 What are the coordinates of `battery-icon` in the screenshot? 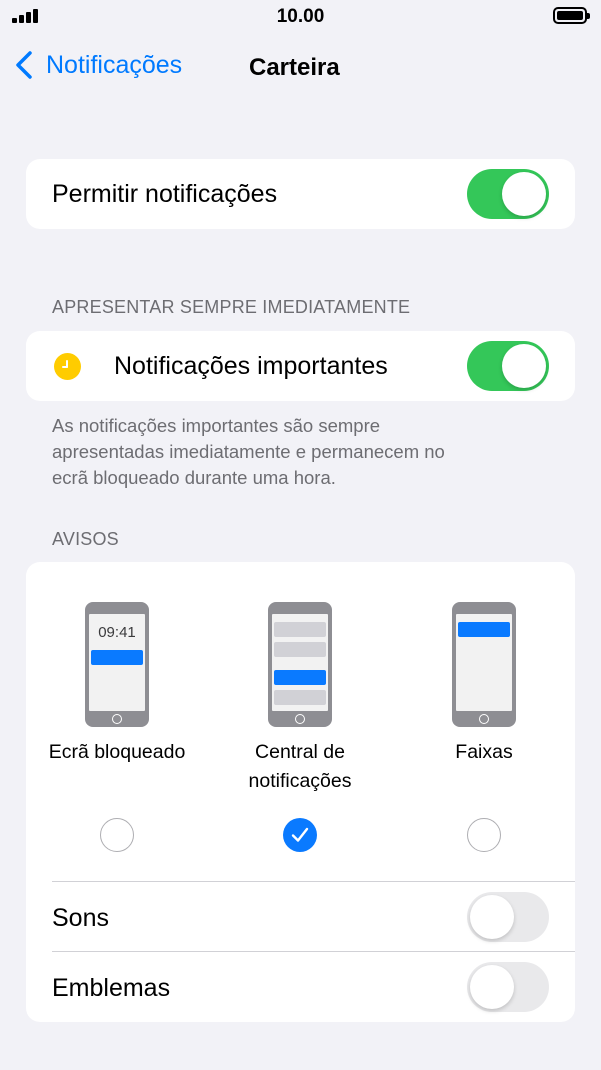 It's located at (571, 15).